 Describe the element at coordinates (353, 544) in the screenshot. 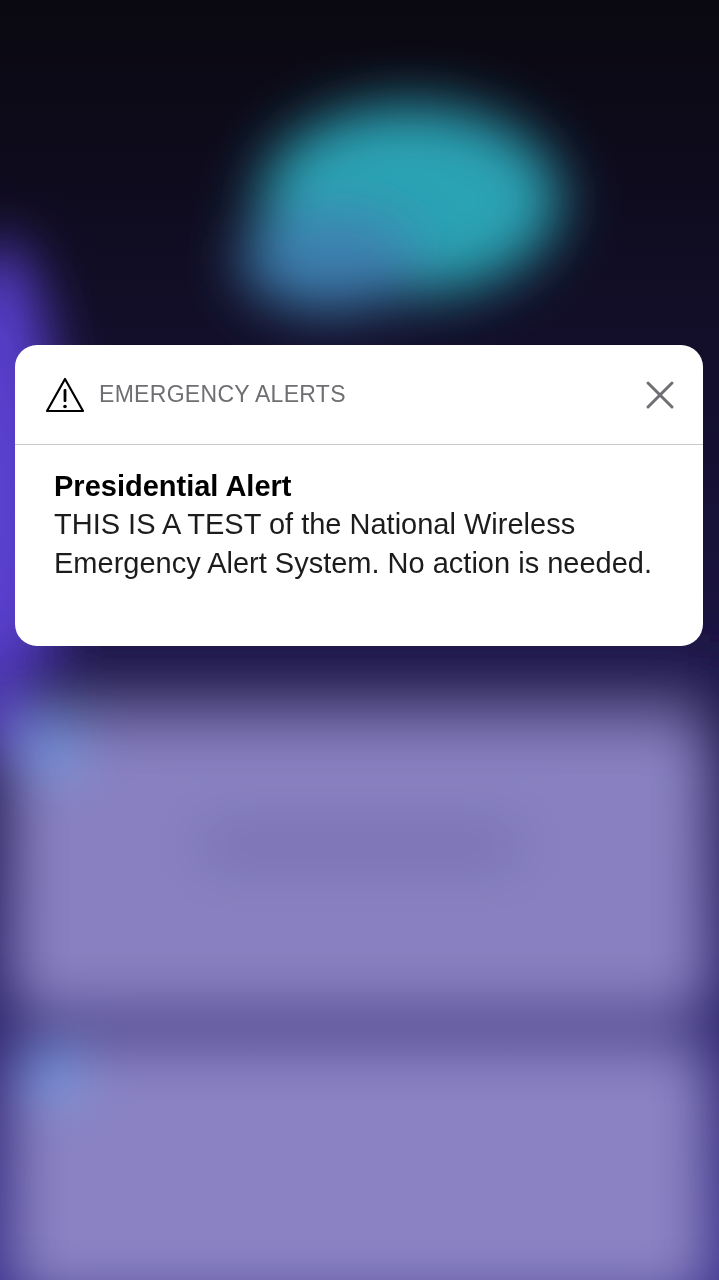

I see `alert-message: THIS IS A TEST of the National Wireless Emergency Alert System. No action is needed.` at that location.